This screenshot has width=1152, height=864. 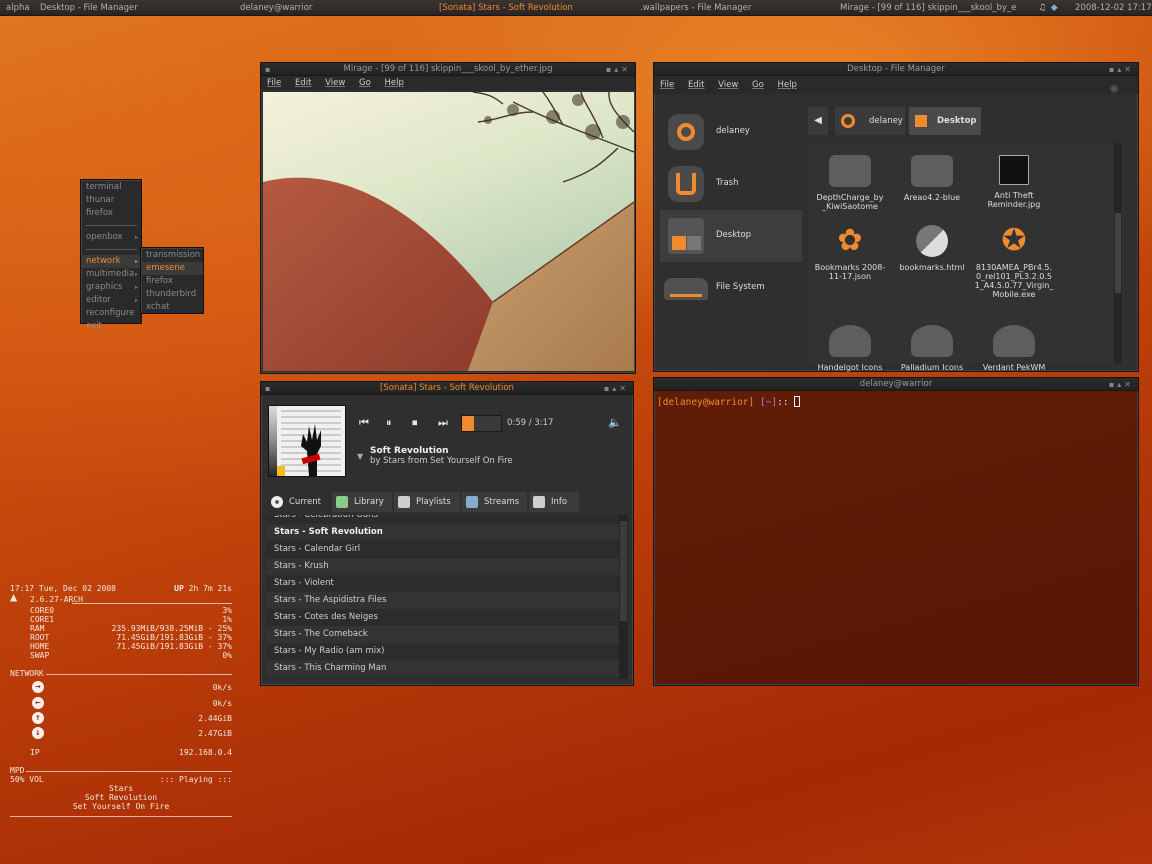 What do you see at coordinates (695, 8) in the screenshot?
I see `task-file-manager-wallpapers: .wallpapers - File Manager` at bounding box center [695, 8].